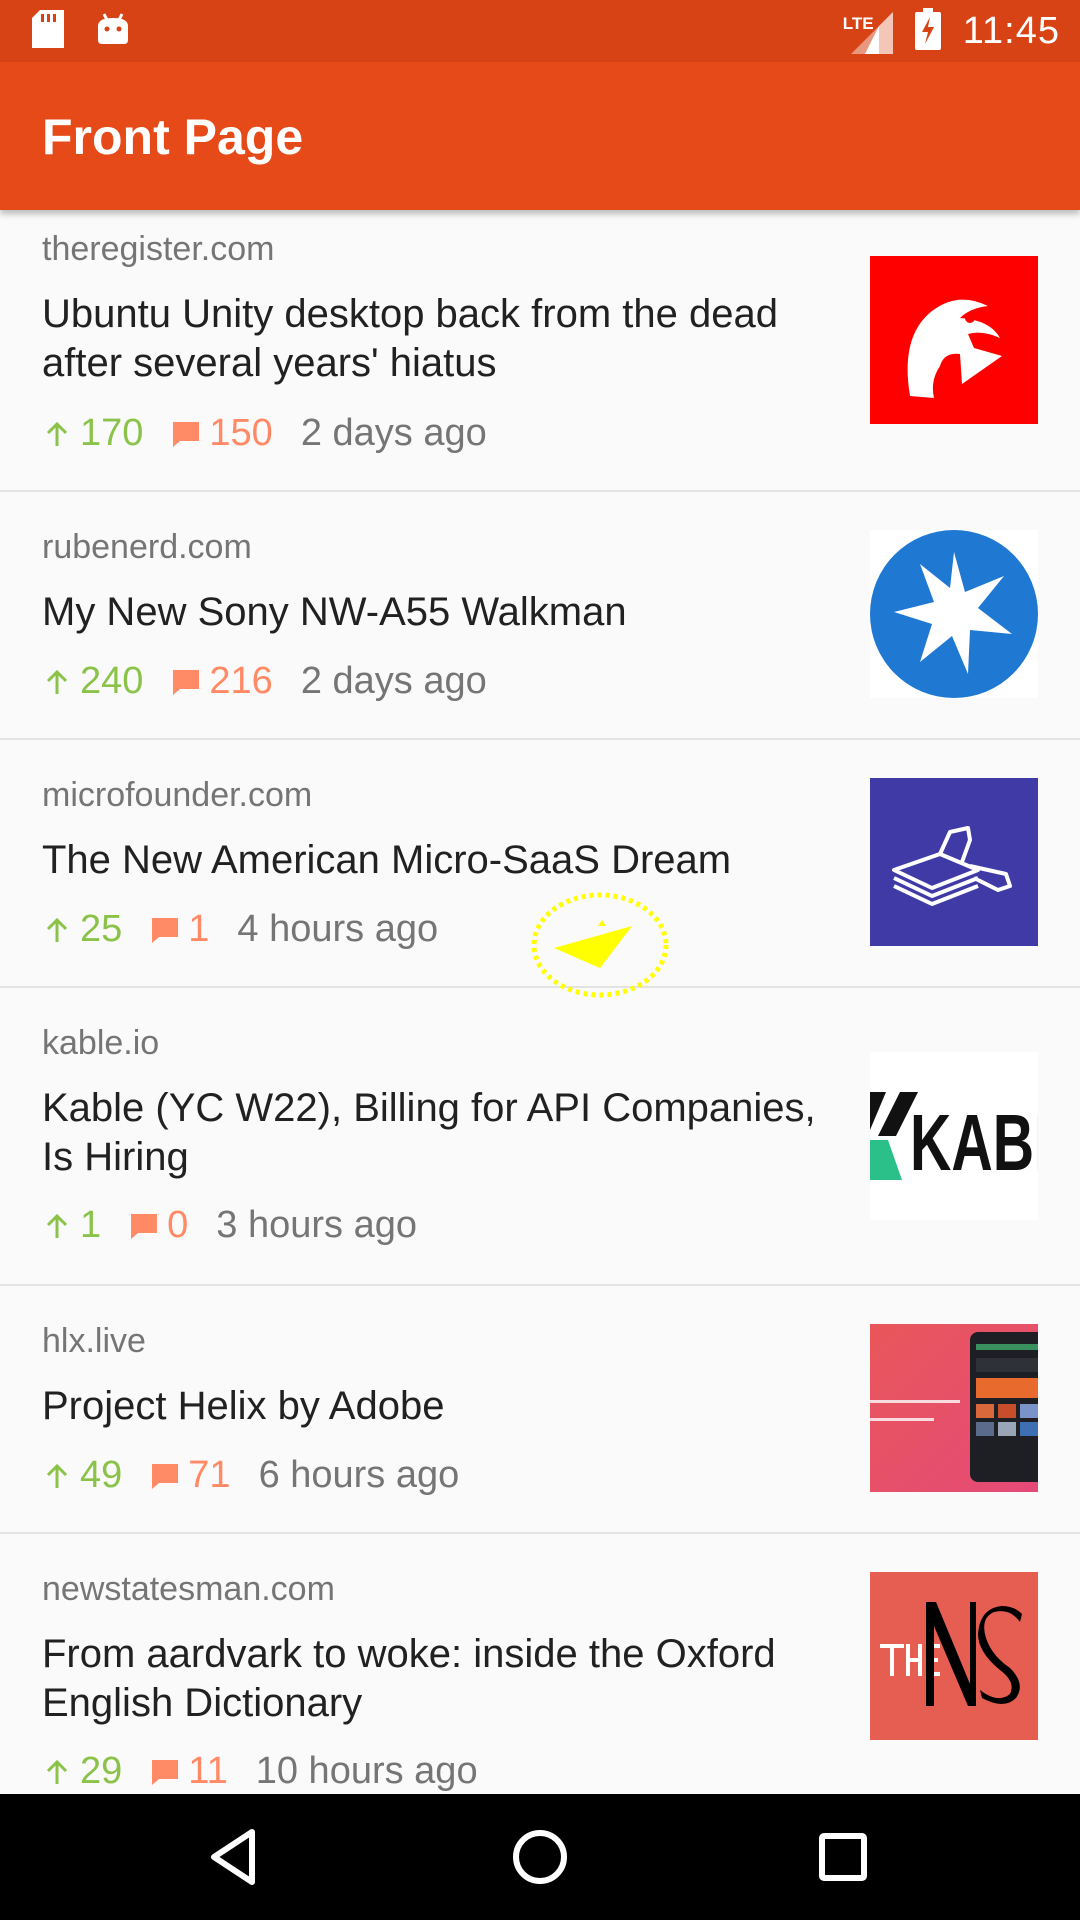 The width and height of the screenshot is (1080, 1920). Describe the element at coordinates (209, 1475) in the screenshot. I see `comments-count: 71` at that location.